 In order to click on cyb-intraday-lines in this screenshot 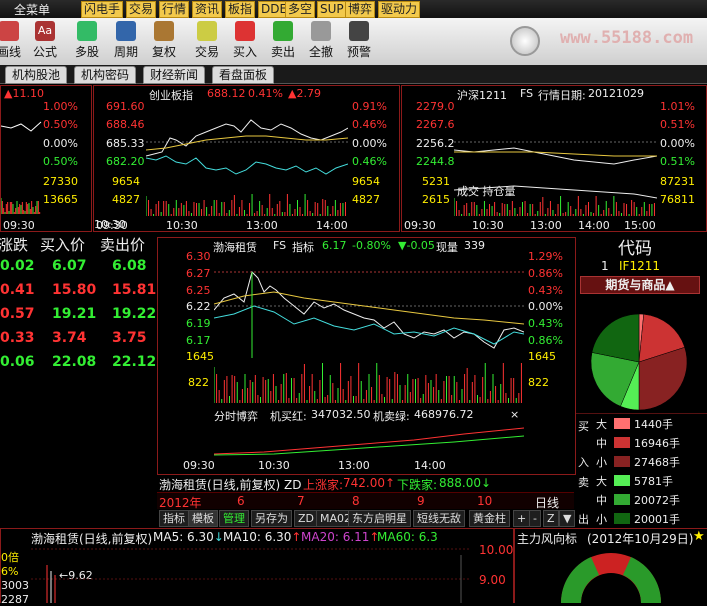, I will do `click(247, 167)`.